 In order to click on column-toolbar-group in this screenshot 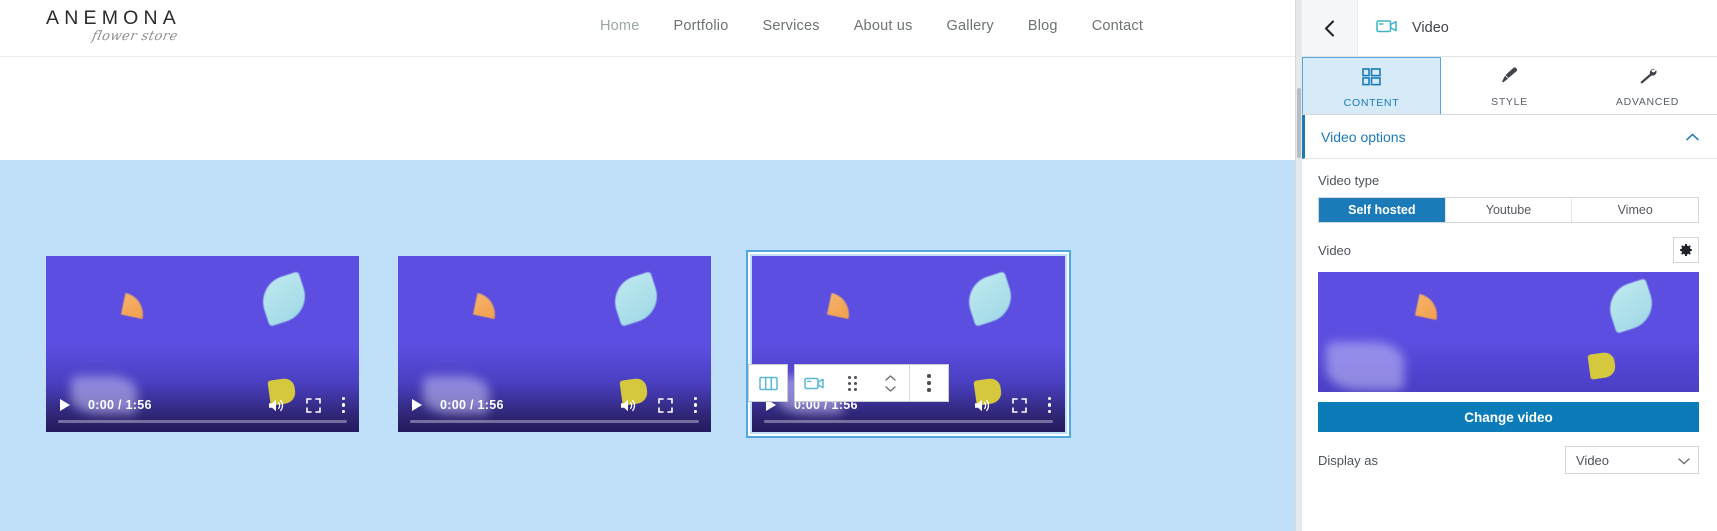, I will do `click(768, 383)`.